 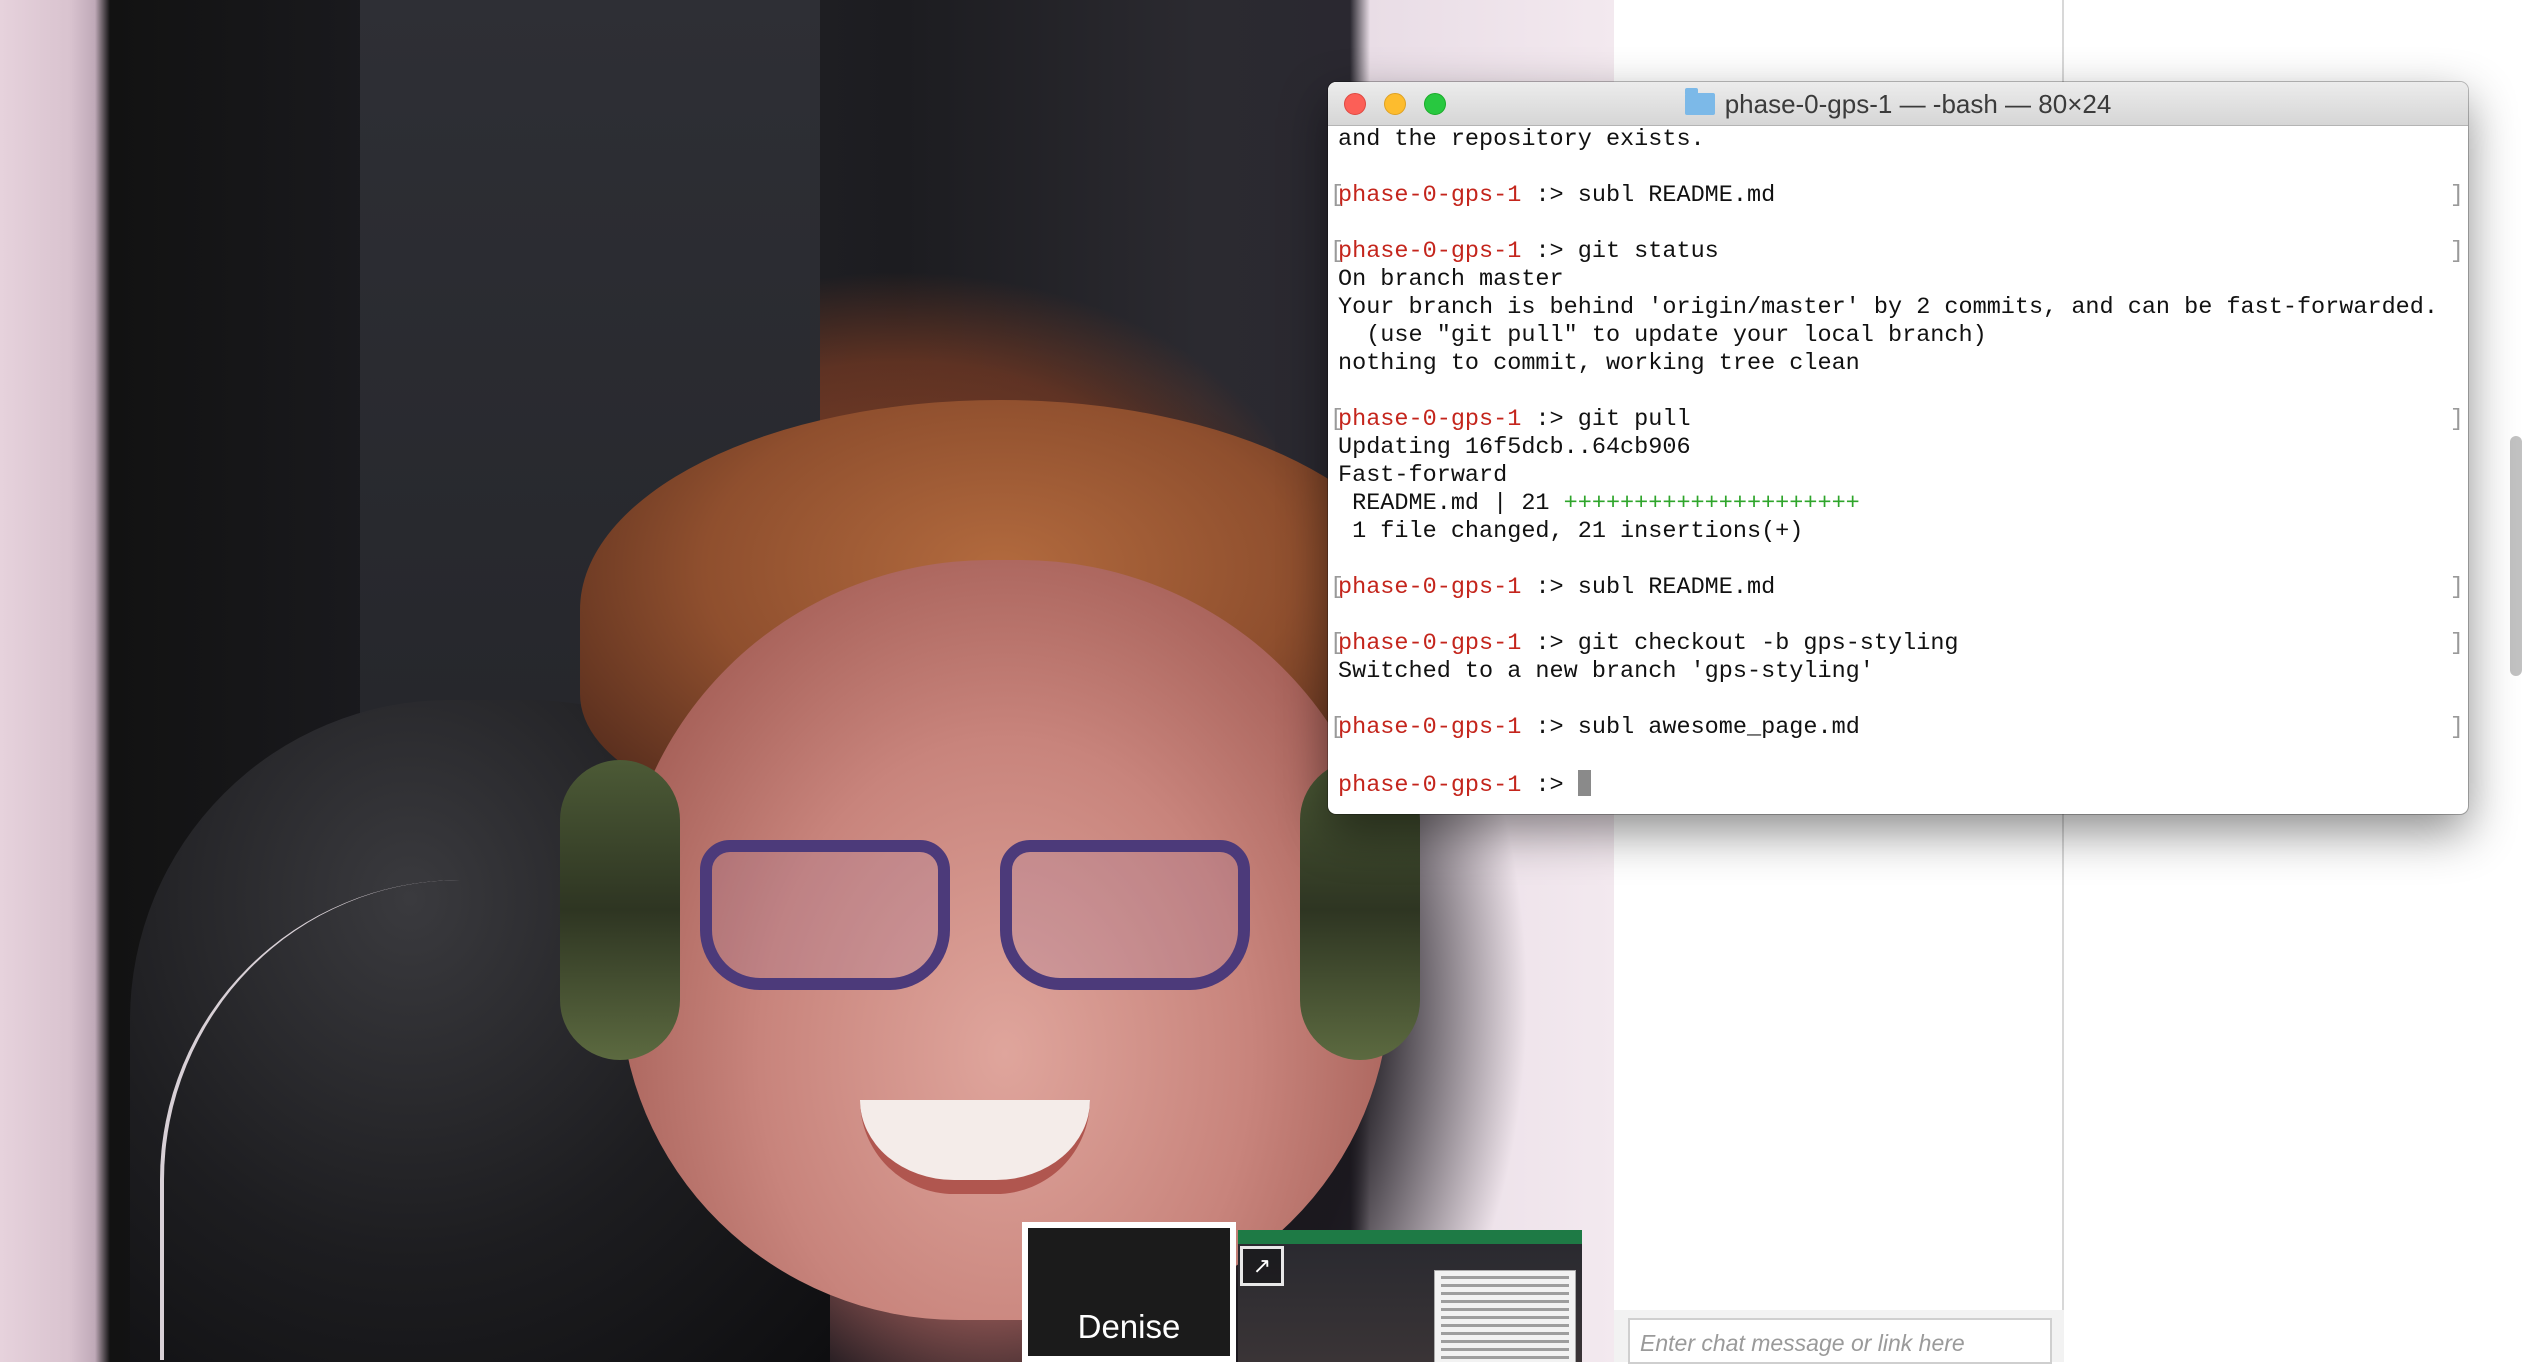 What do you see at coordinates (1262, 1266) in the screenshot?
I see `expand-icon: ↗` at bounding box center [1262, 1266].